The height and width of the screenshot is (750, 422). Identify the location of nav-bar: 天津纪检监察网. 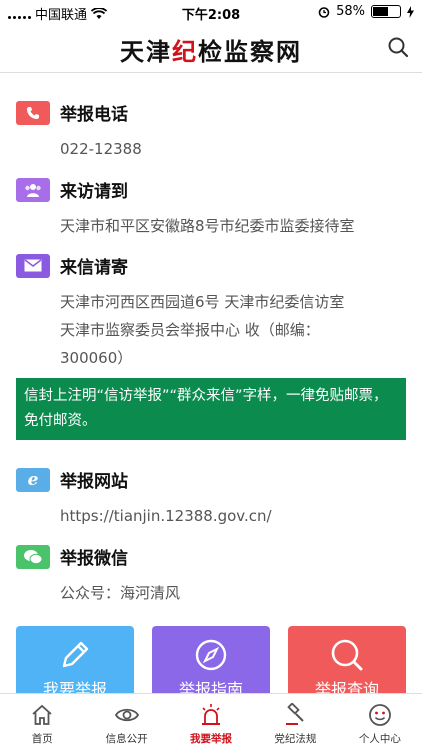
(211, 48).